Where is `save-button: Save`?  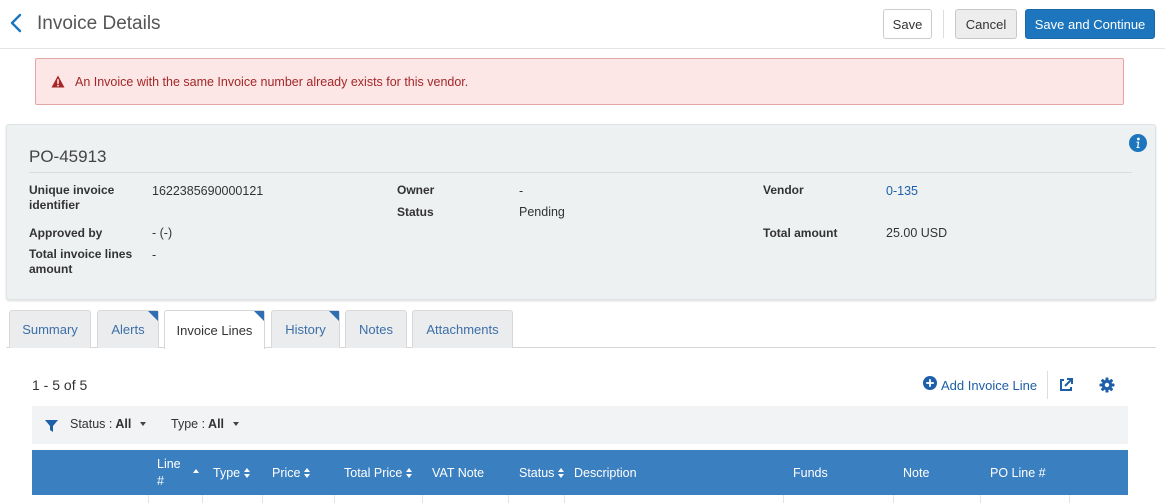
save-button: Save is located at coordinates (907, 24).